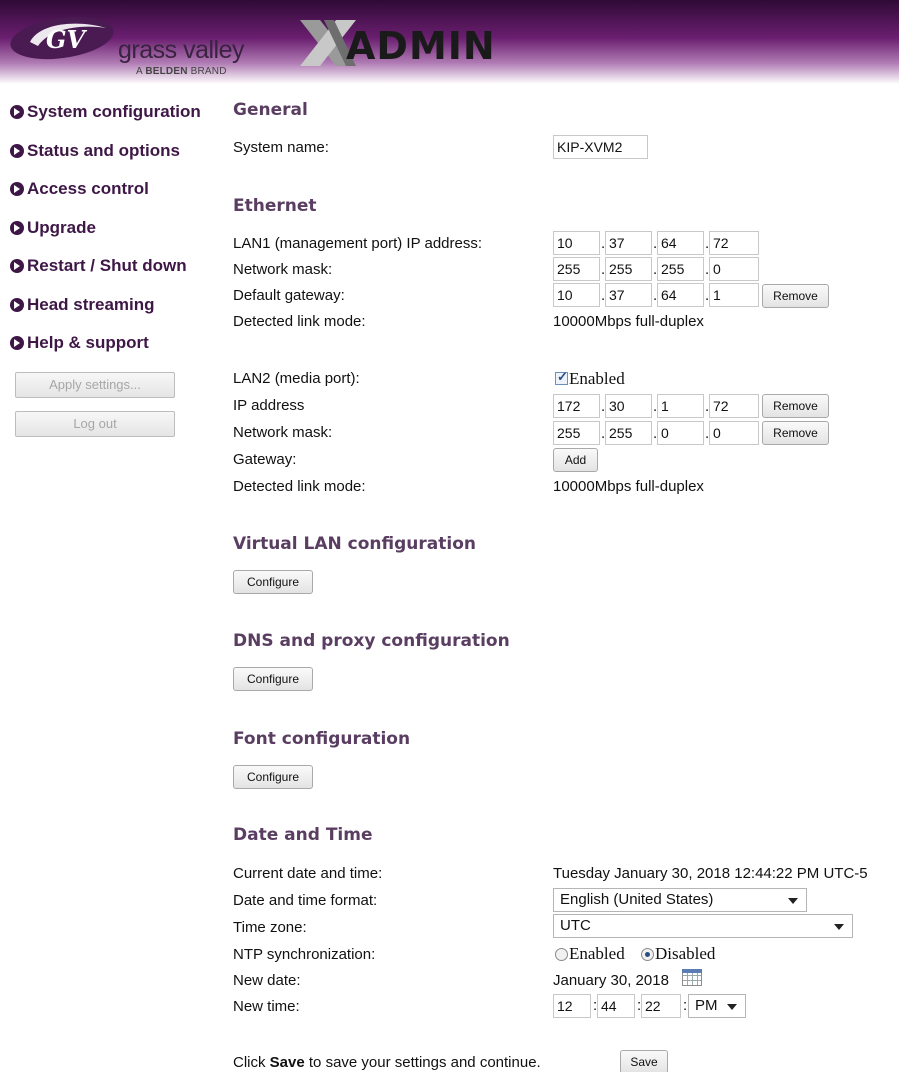 Image resolution: width=899 pixels, height=1072 pixels. I want to click on gv-swoosh-icon: GV, so click(62, 38).